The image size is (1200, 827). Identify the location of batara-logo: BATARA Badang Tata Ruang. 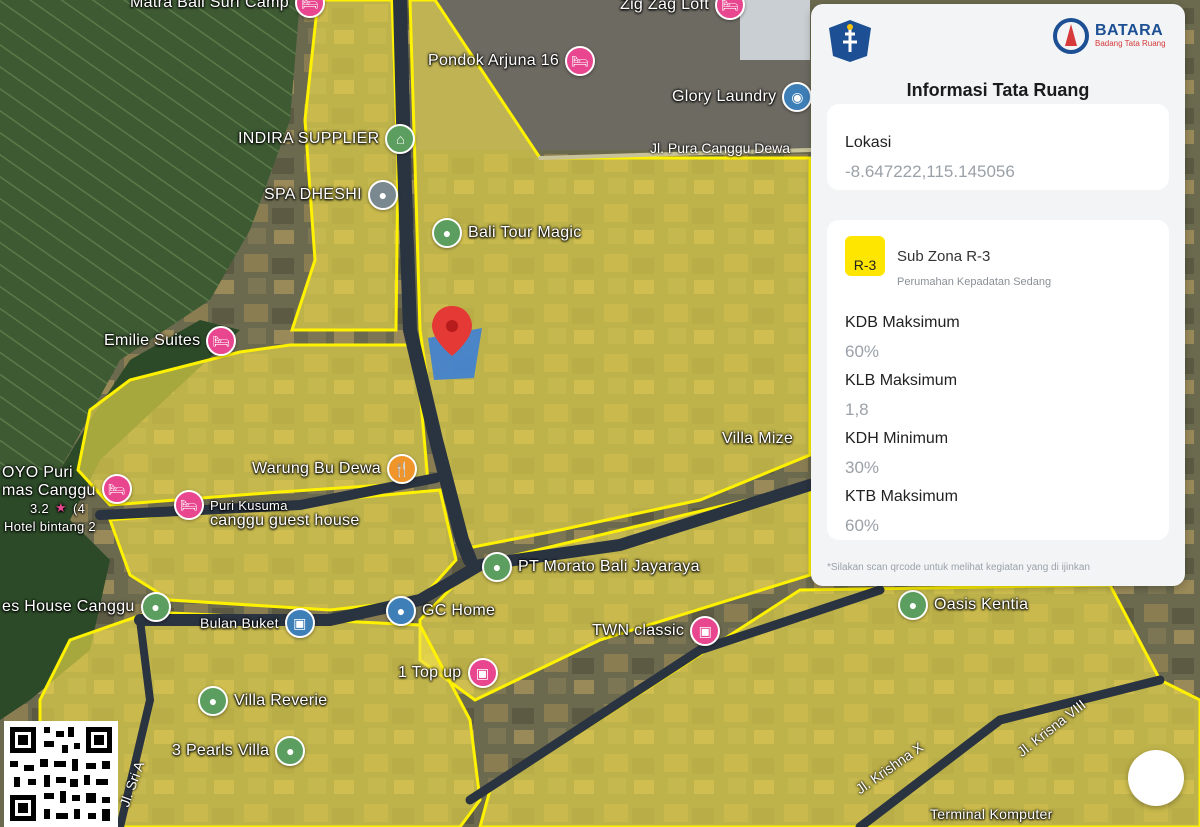
(1109, 36).